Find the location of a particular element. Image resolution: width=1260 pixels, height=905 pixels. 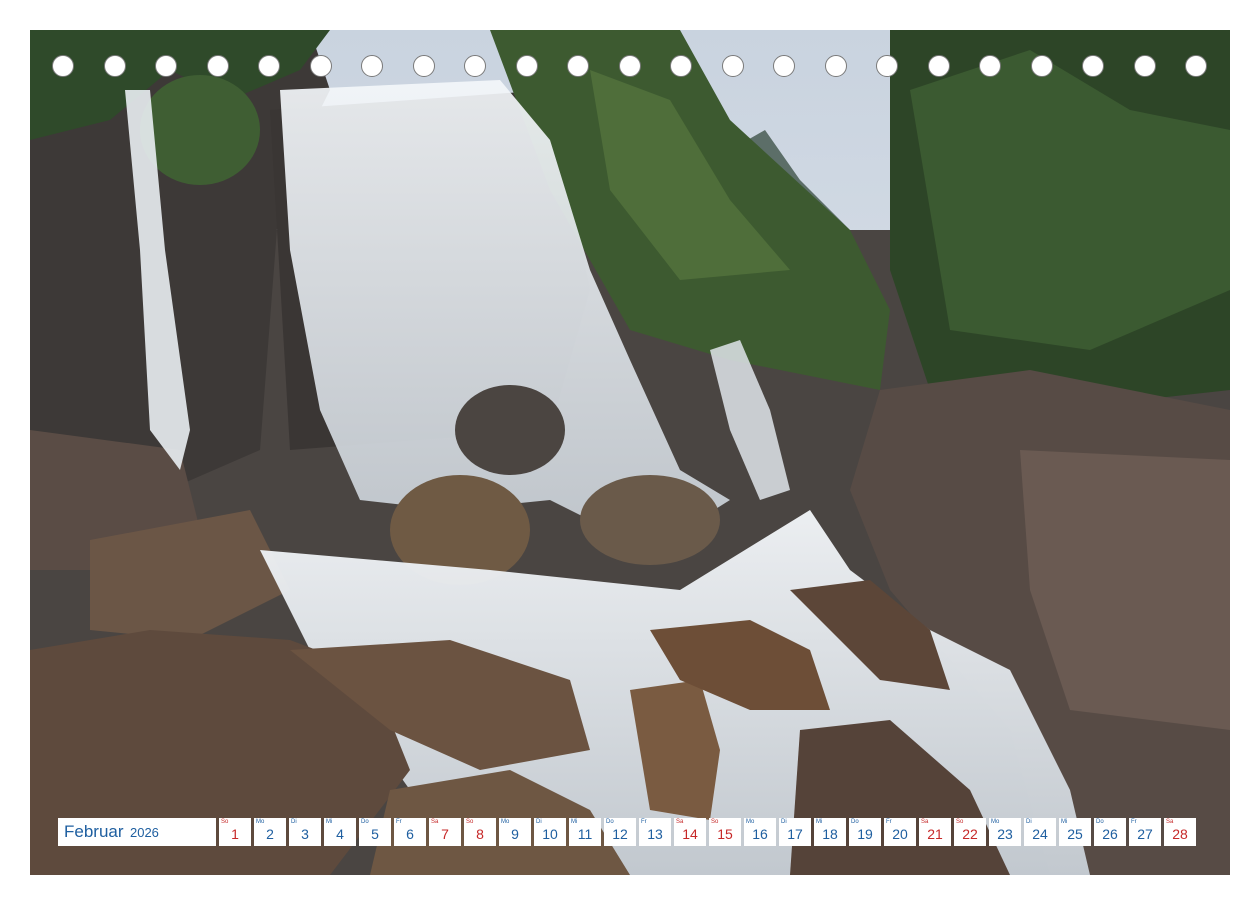

day-number: 25 is located at coordinates (1075, 834).